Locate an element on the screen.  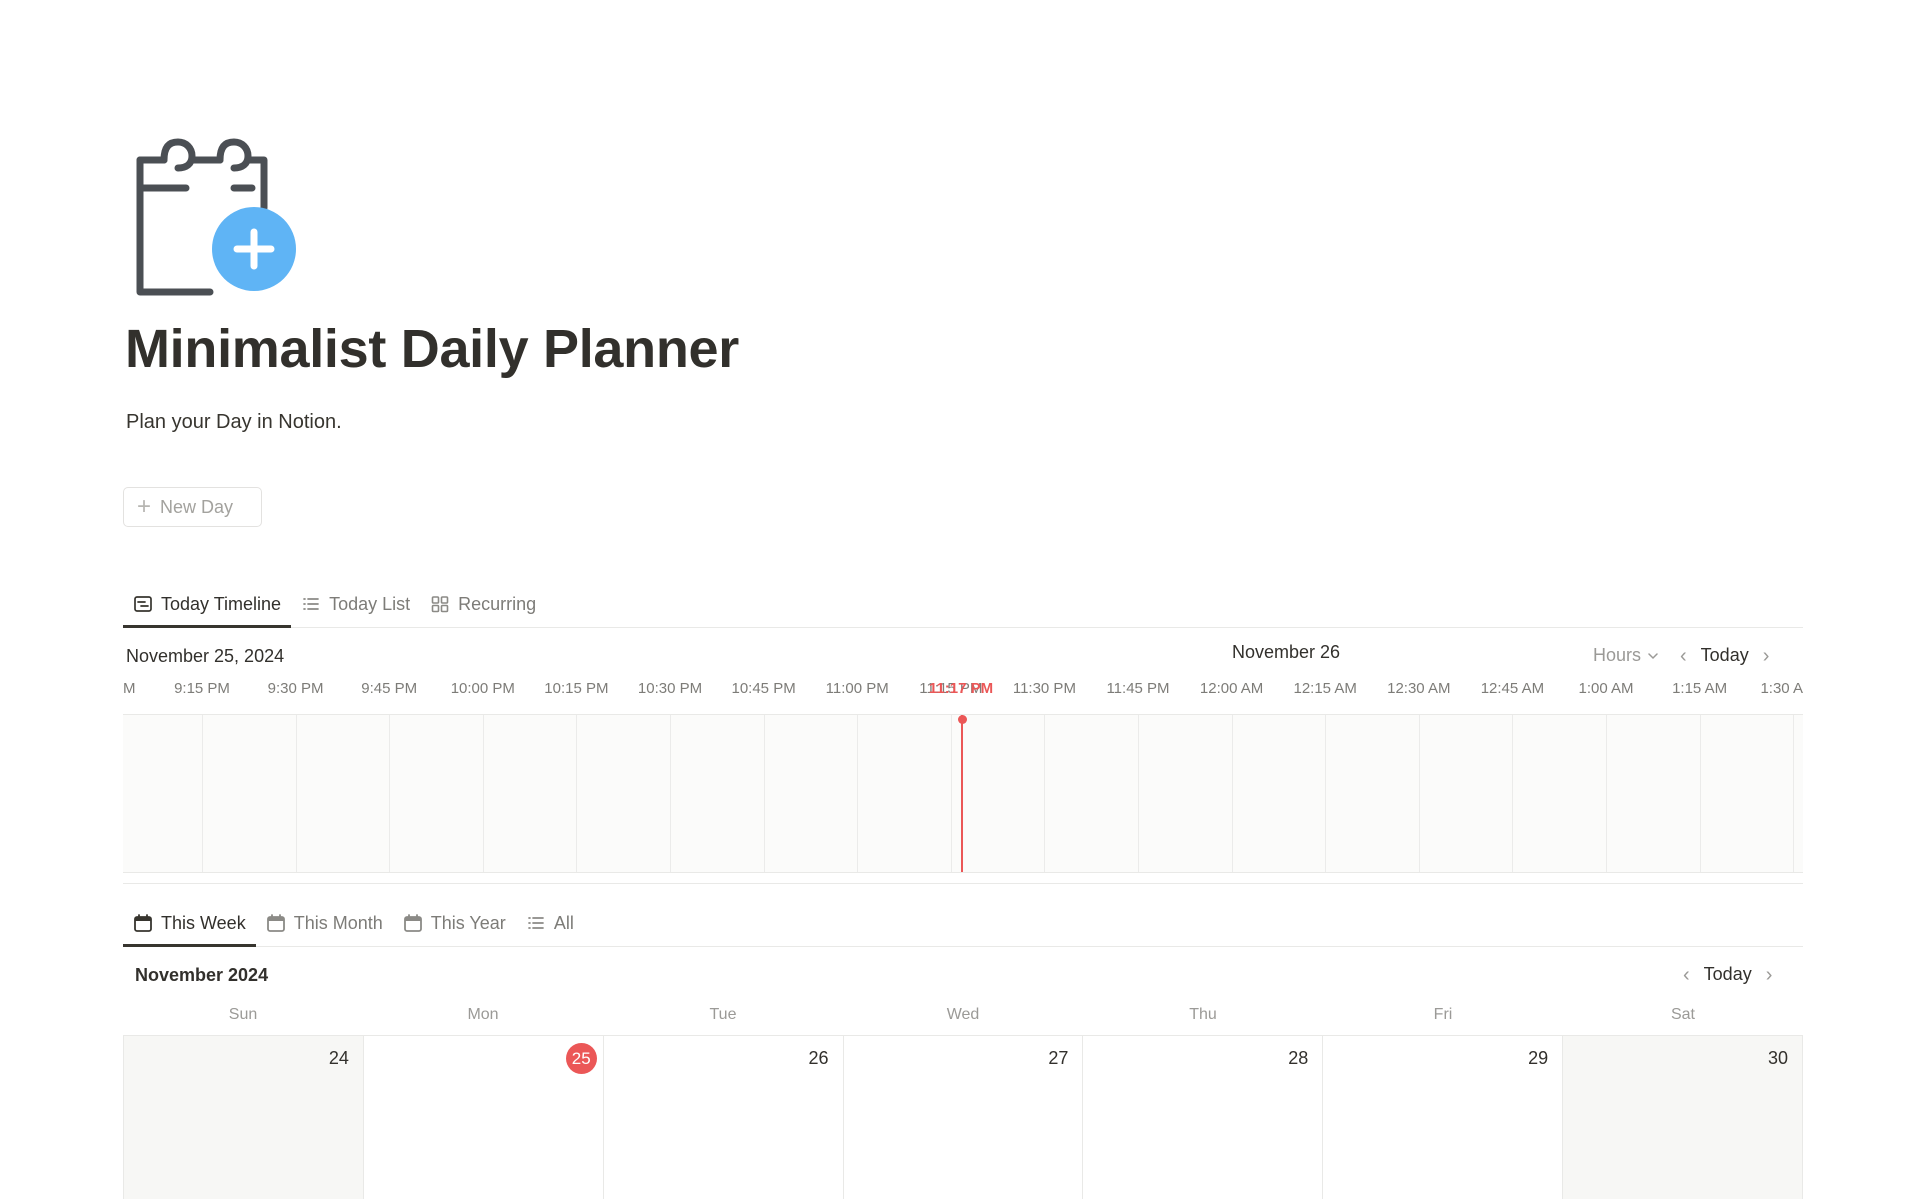
new-day-button: + New Day is located at coordinates (192, 507).